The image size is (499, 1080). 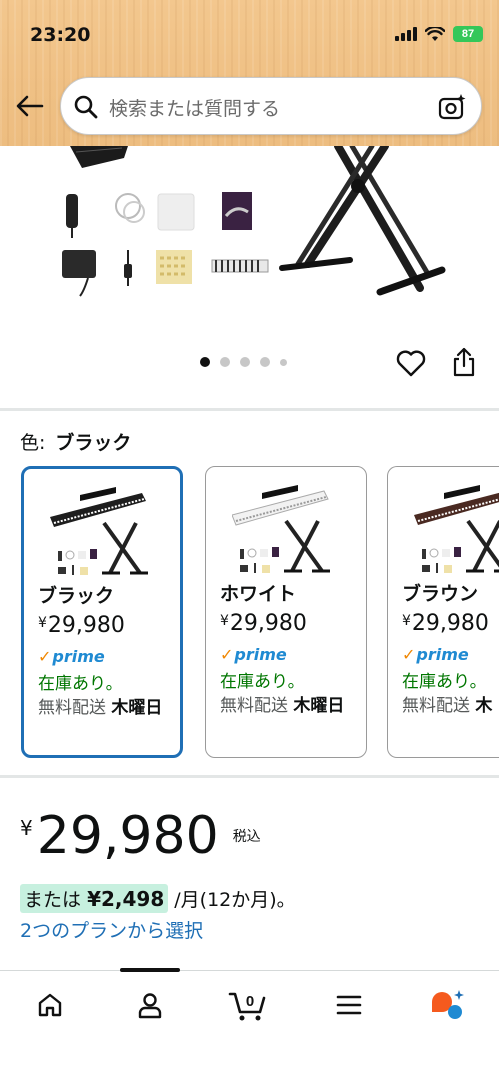 What do you see at coordinates (249, 73) in the screenshot?
I see `app-header: 23:20 87 検索または質問する` at bounding box center [249, 73].